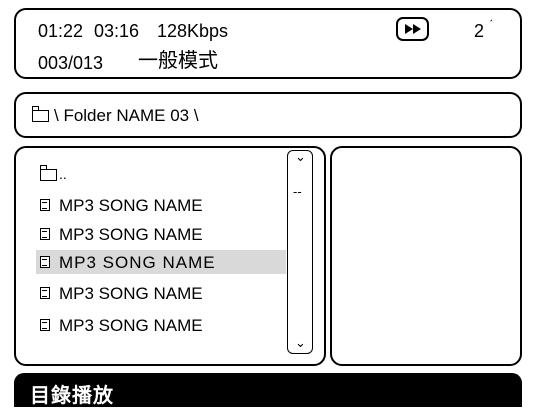 The width and height of the screenshot is (534, 409). Describe the element at coordinates (193, 31) in the screenshot. I see `bitrate: 128Kbps` at that location.